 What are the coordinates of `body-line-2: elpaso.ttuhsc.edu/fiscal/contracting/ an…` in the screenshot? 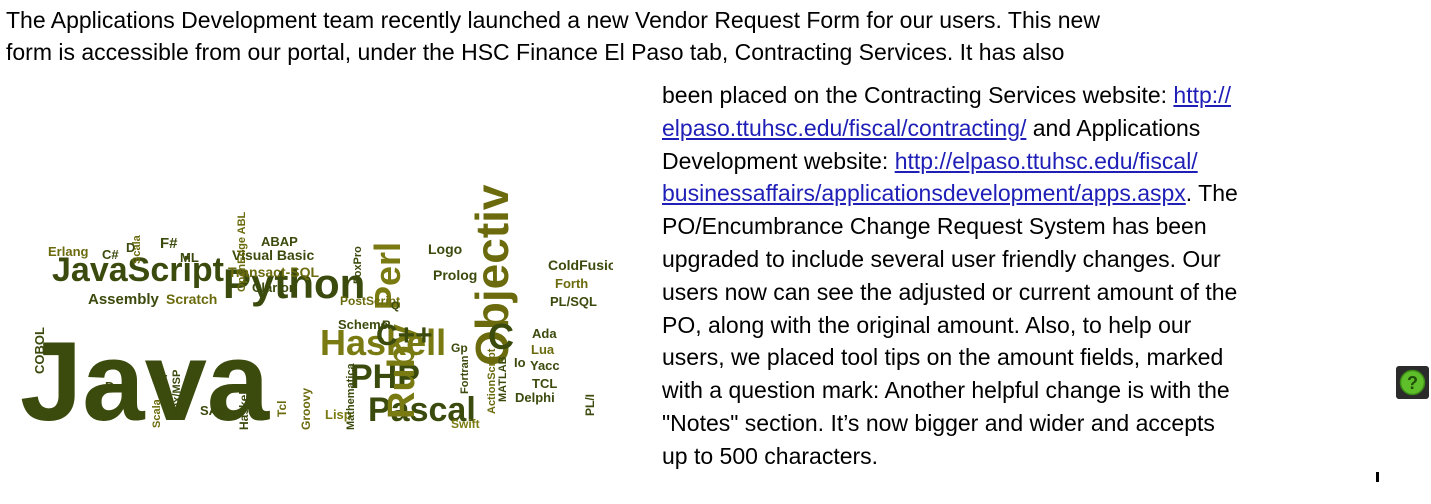 It's located at (931, 127).